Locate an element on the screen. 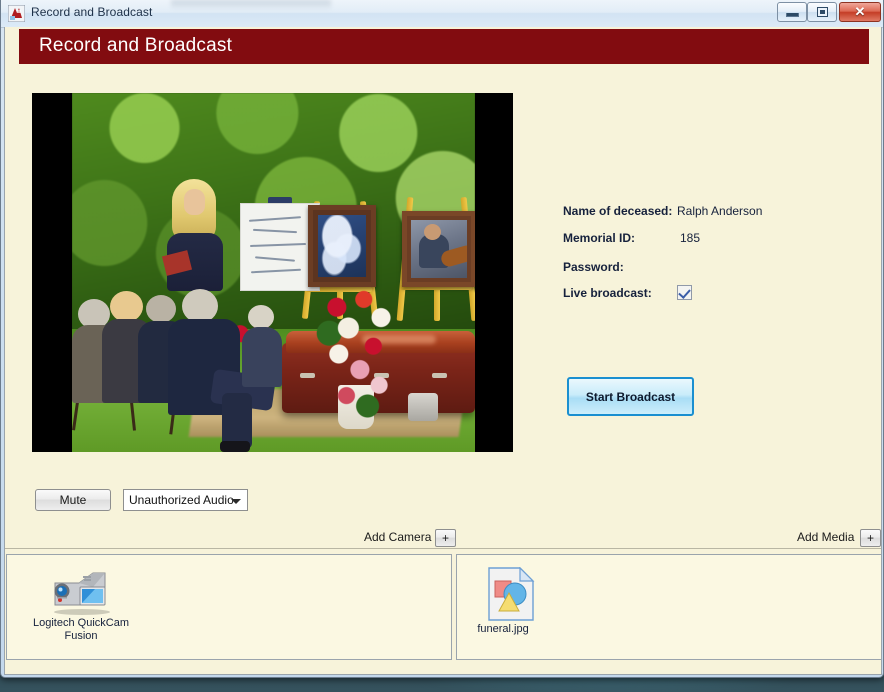 This screenshot has height=692, width=884. audio-source-value: Unauthorized Audio is located at coordinates (181, 500).